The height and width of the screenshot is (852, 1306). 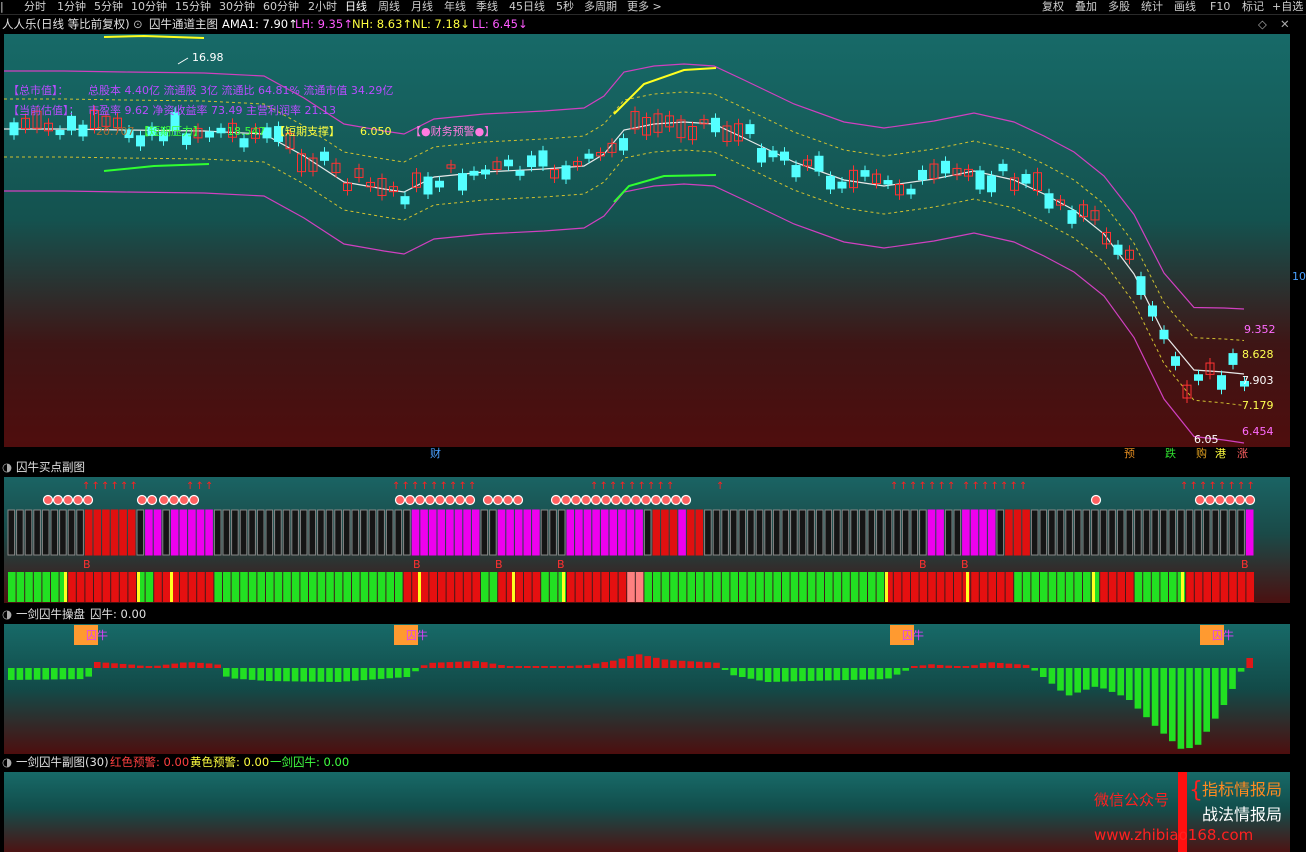 I want to click on trend-marker, so click(x=967, y=587).